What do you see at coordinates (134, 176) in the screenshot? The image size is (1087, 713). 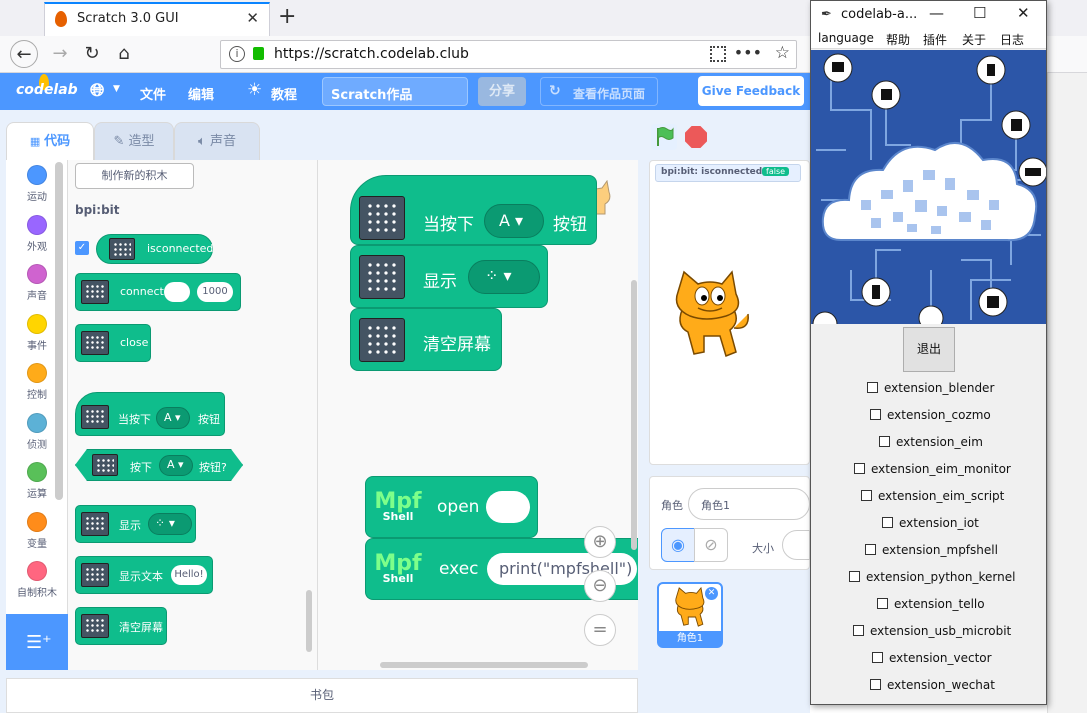 I see `make-block-button: 制作新的积木` at bounding box center [134, 176].